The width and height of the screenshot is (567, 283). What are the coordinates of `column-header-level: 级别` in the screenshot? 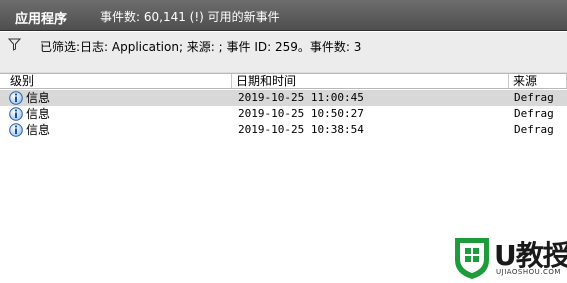 It's located at (119, 81).